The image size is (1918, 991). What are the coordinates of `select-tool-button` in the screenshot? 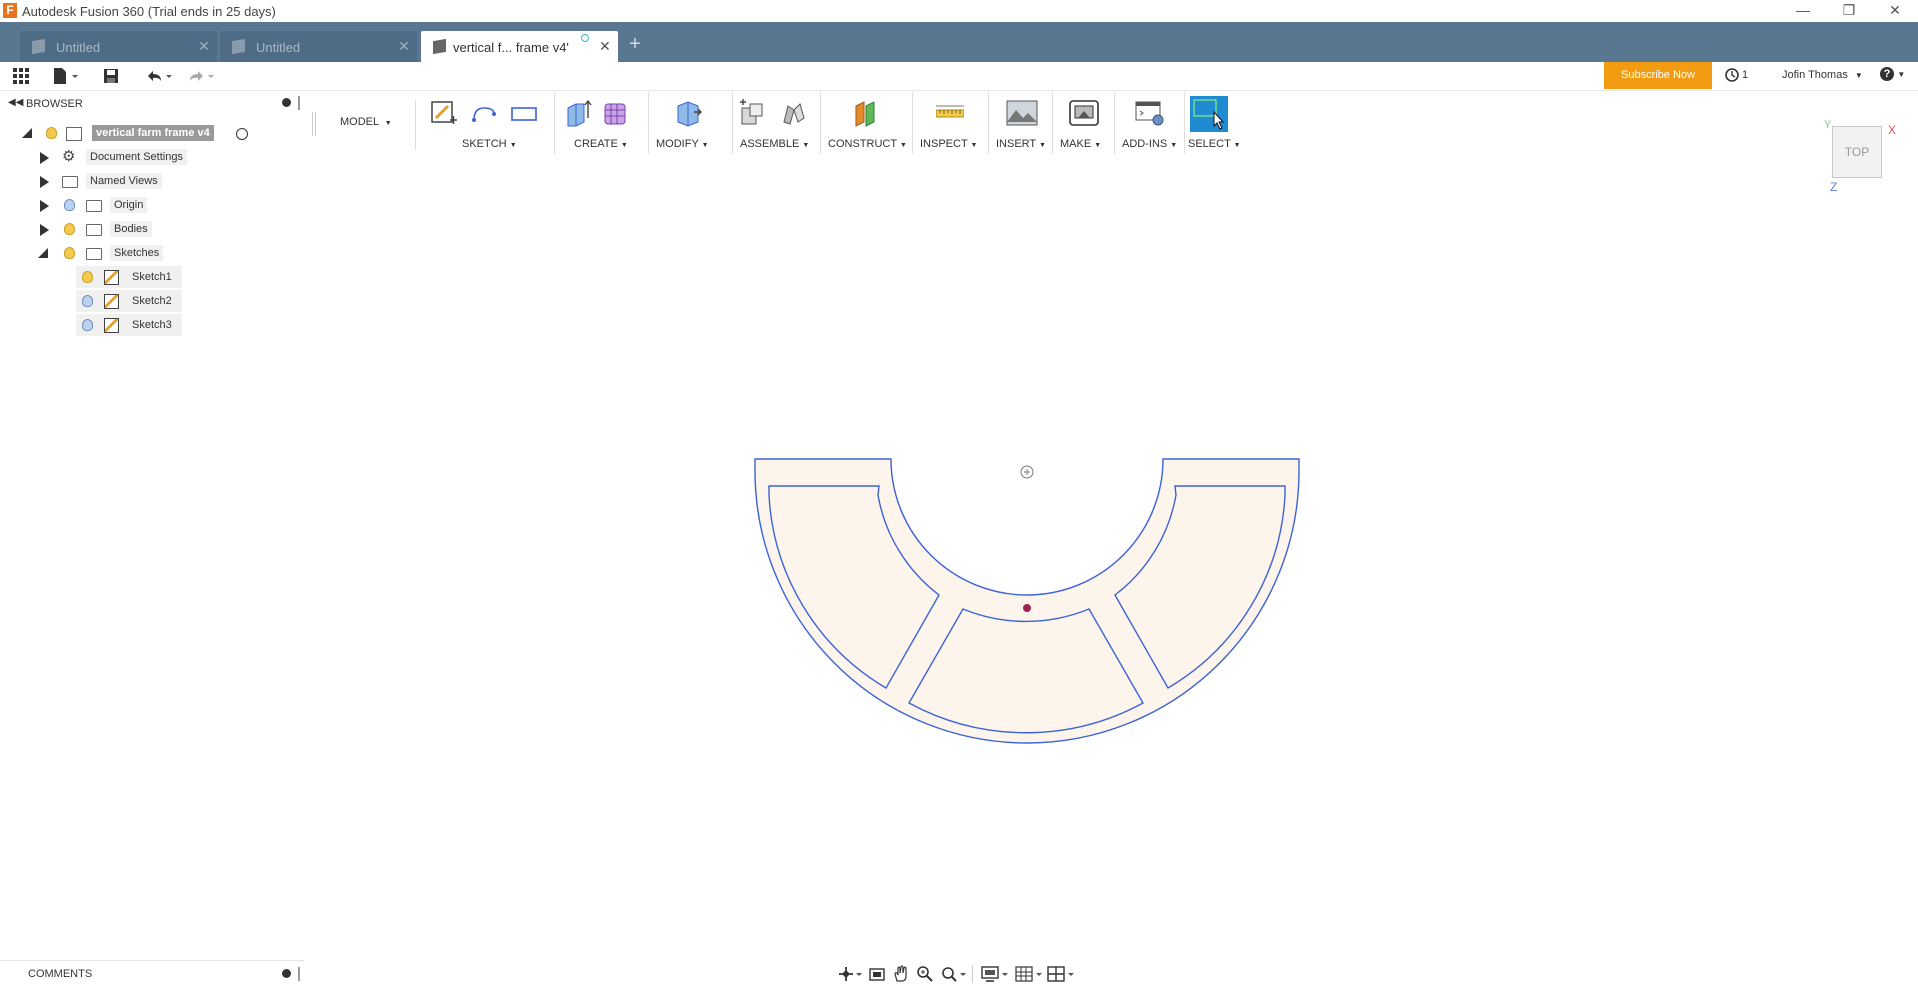 It's located at (1209, 114).